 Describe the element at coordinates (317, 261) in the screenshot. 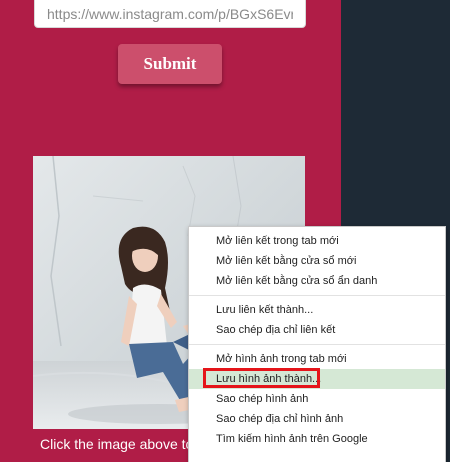

I see `menu-item-open-link-new-window: Mở liên kết bằng cửa sổ mới` at that location.